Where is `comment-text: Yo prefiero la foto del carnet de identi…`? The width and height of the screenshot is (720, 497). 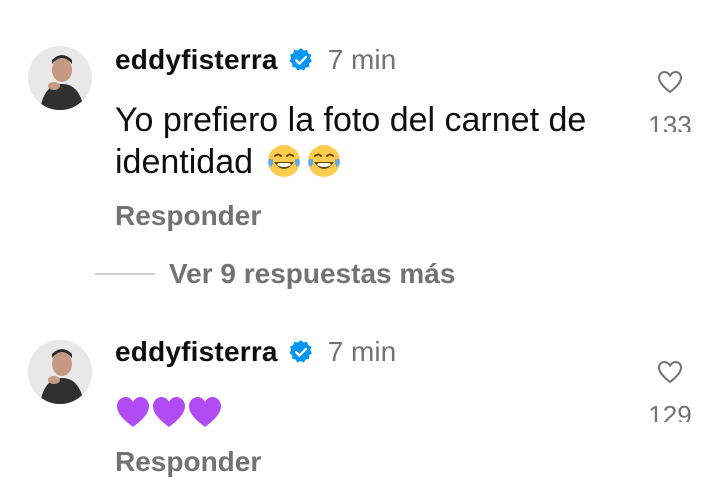
comment-text: Yo prefiero la foto del carnet de identi… is located at coordinates (365, 141).